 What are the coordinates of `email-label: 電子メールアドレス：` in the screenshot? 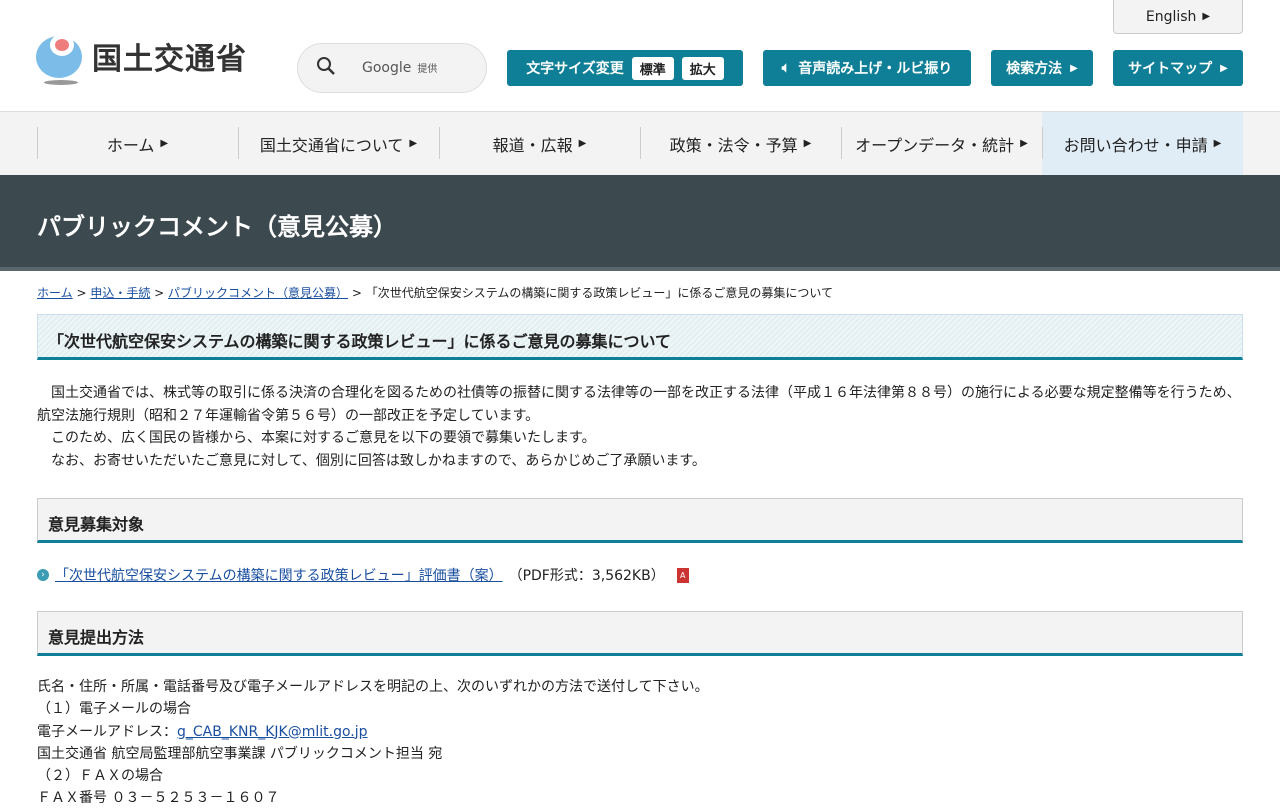 It's located at (107, 731).